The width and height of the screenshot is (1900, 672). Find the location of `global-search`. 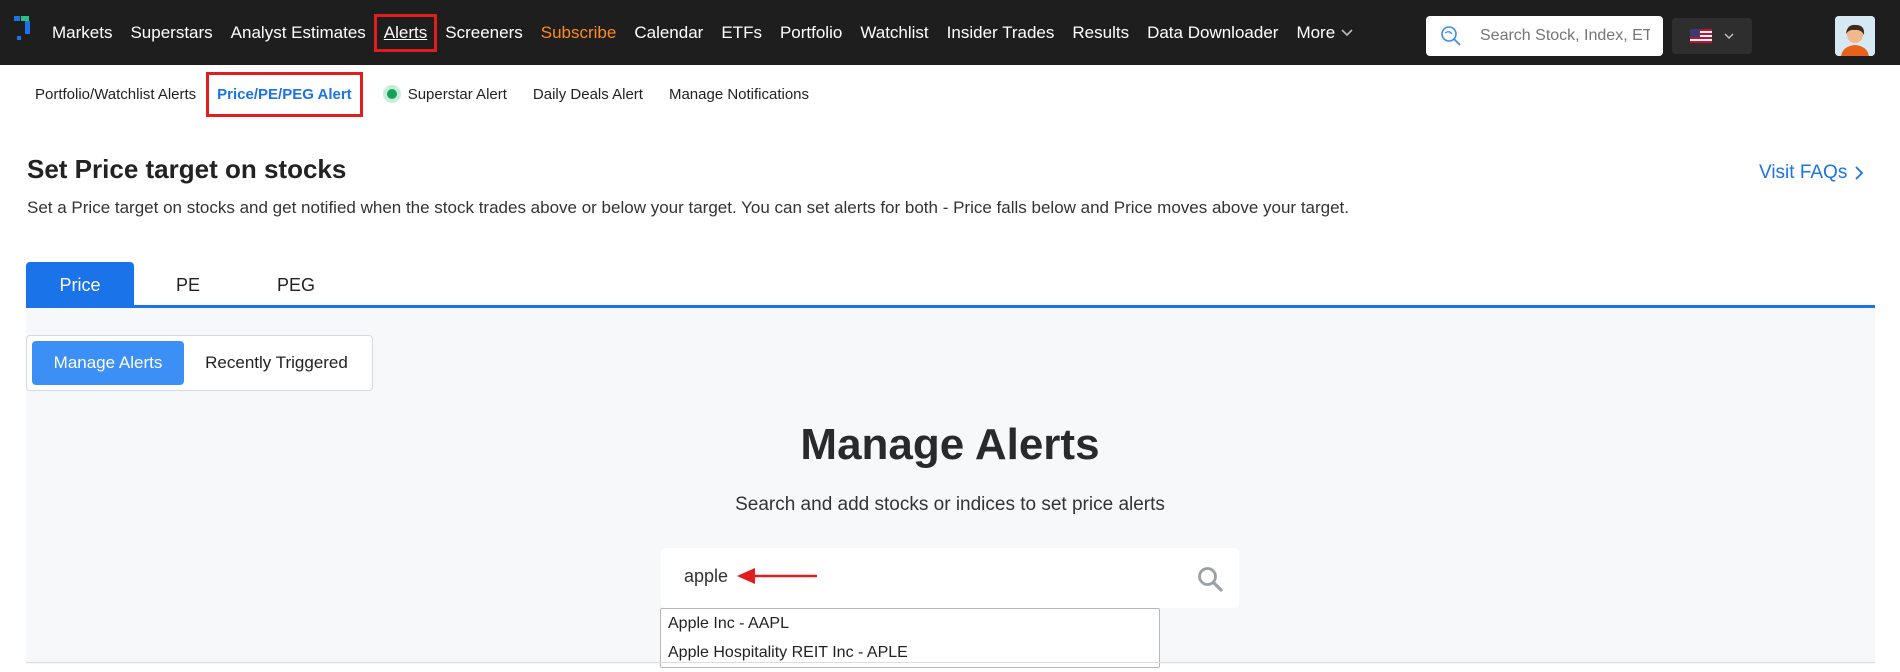

global-search is located at coordinates (1544, 36).